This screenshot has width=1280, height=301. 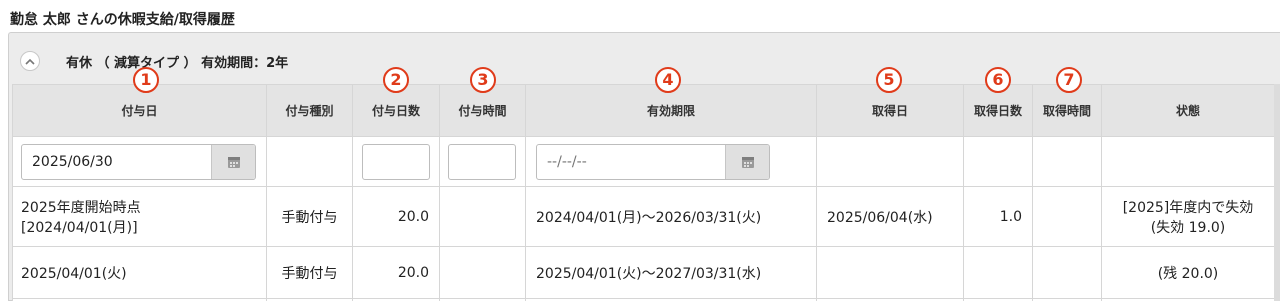 What do you see at coordinates (890, 272) in the screenshot?
I see `taken-date-cell` at bounding box center [890, 272].